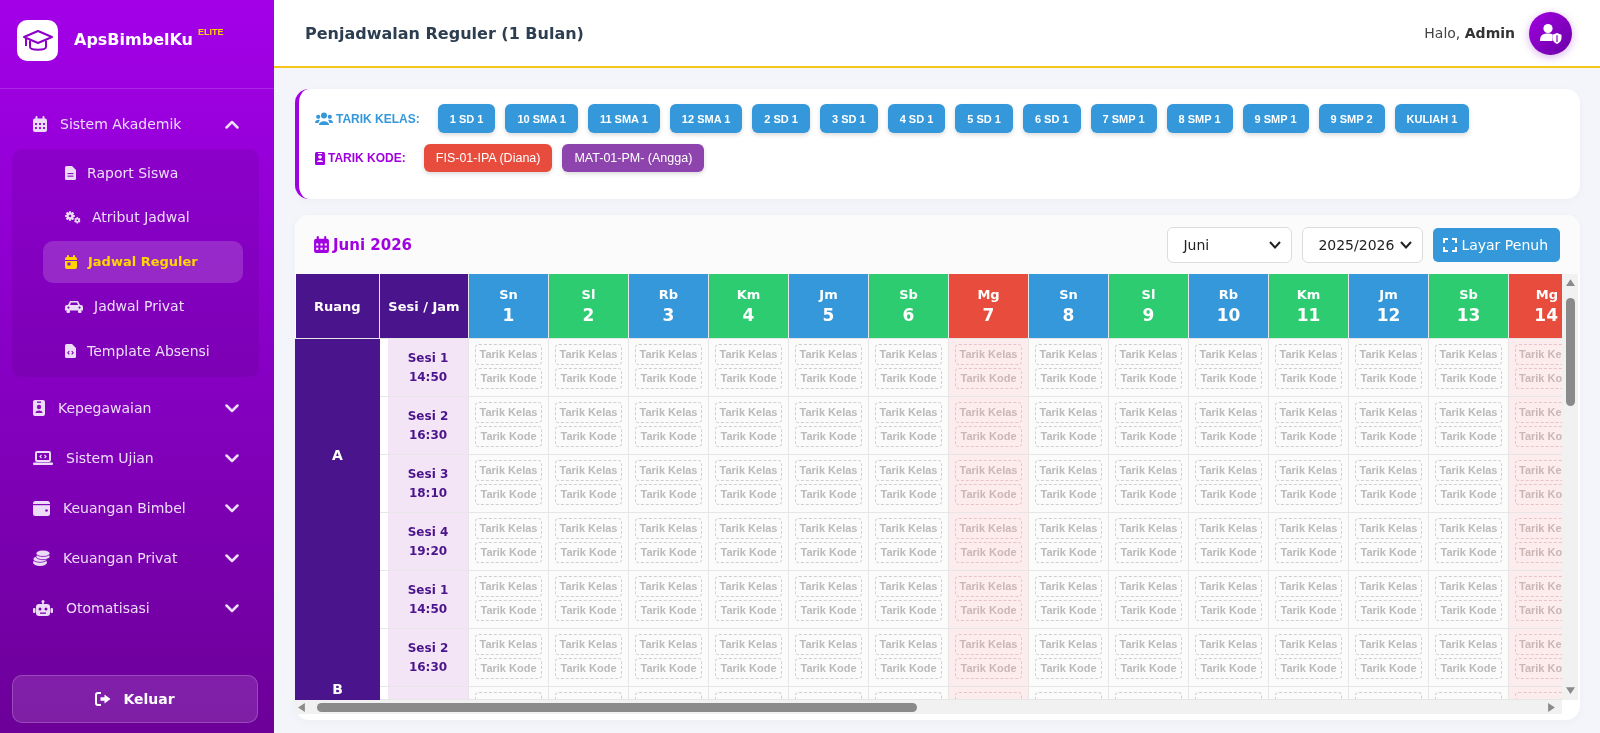 Image resolution: width=1600 pixels, height=733 pixels. What do you see at coordinates (137, 508) in the screenshot?
I see `menu-item: Keuangan Bimbel` at bounding box center [137, 508].